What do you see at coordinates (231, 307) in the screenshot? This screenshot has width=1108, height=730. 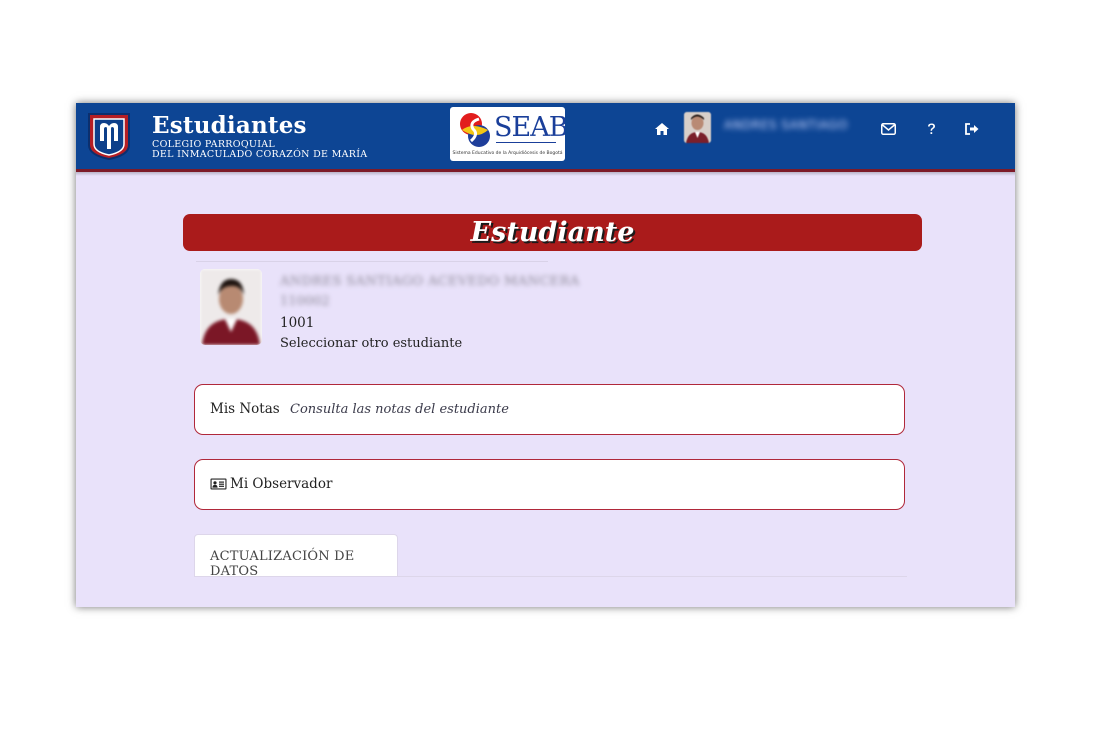 I see `student-photo` at bounding box center [231, 307].